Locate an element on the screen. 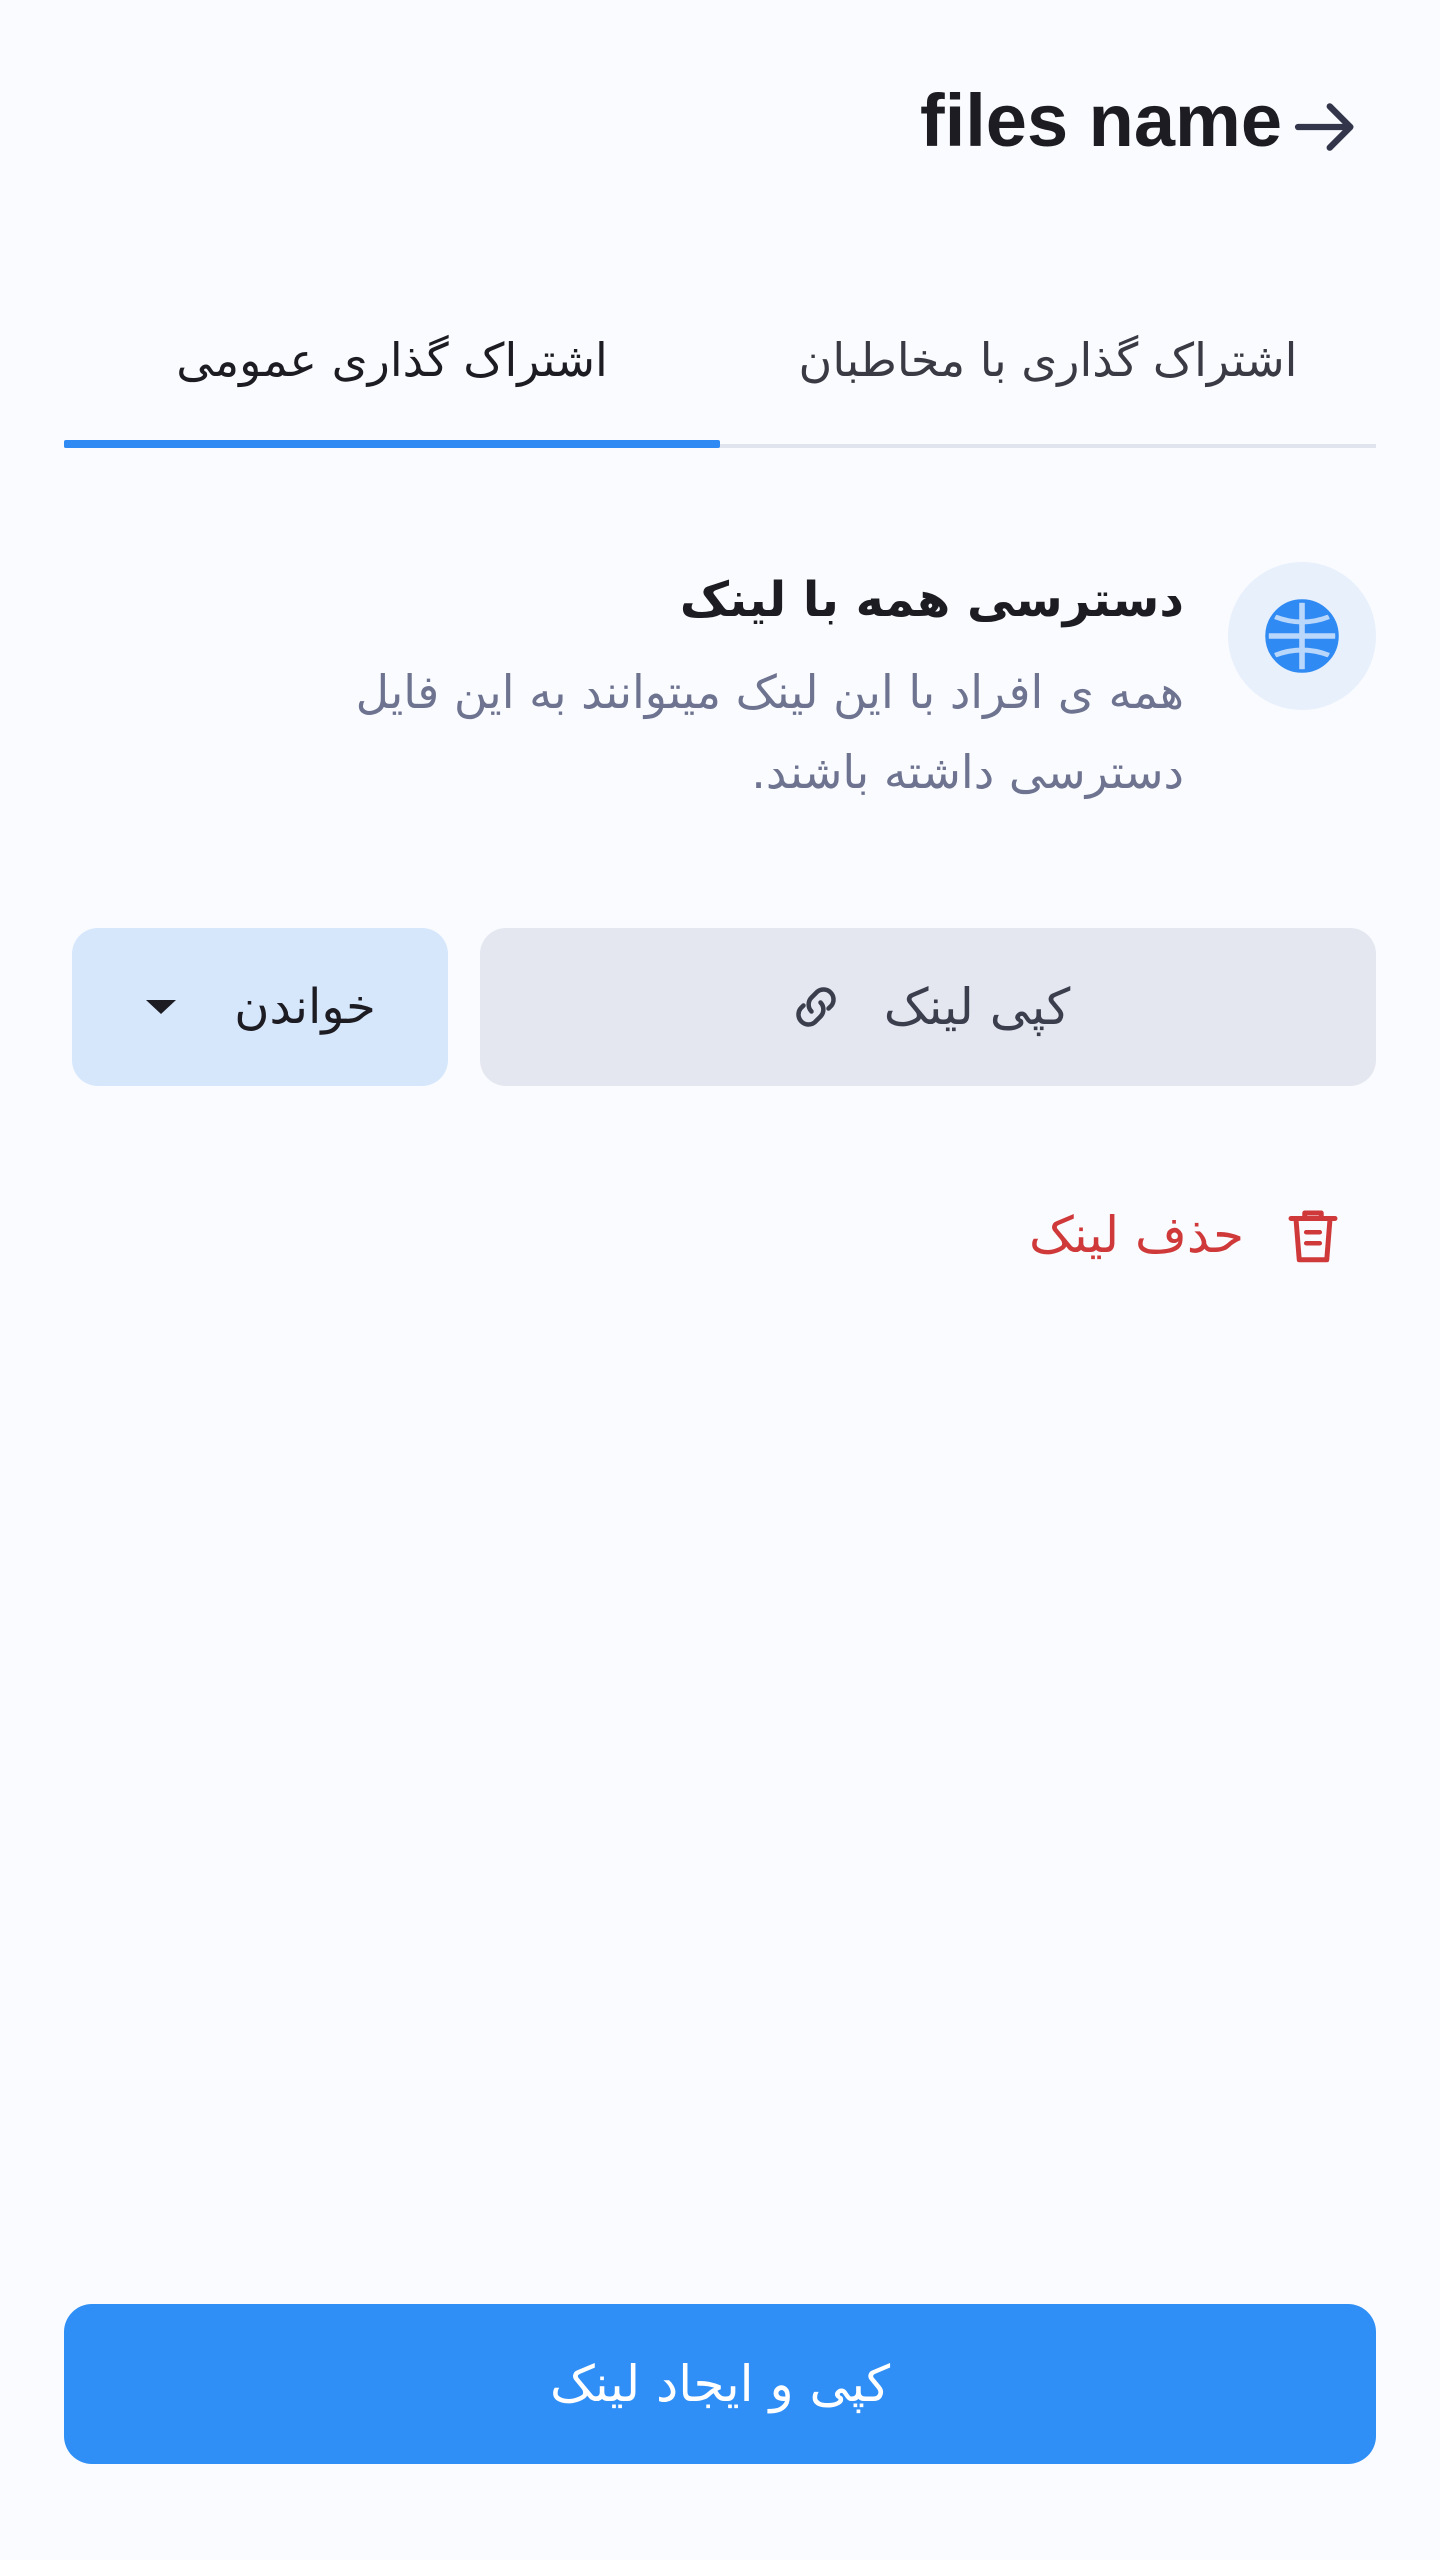 This screenshot has height=2560, width=1440. permission-label: خواندن is located at coordinates (305, 1007).